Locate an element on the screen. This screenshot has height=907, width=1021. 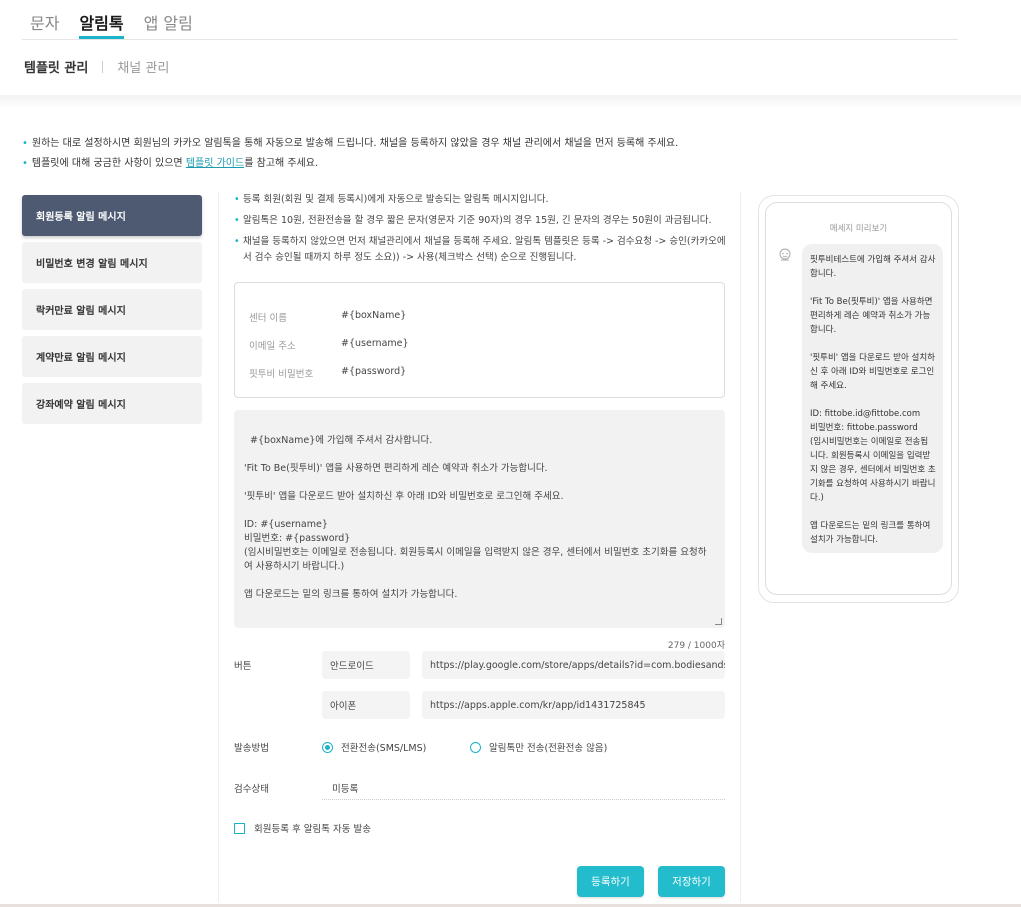
variable-row: 센터 이름 #{boxName} is located at coordinates (327, 317).